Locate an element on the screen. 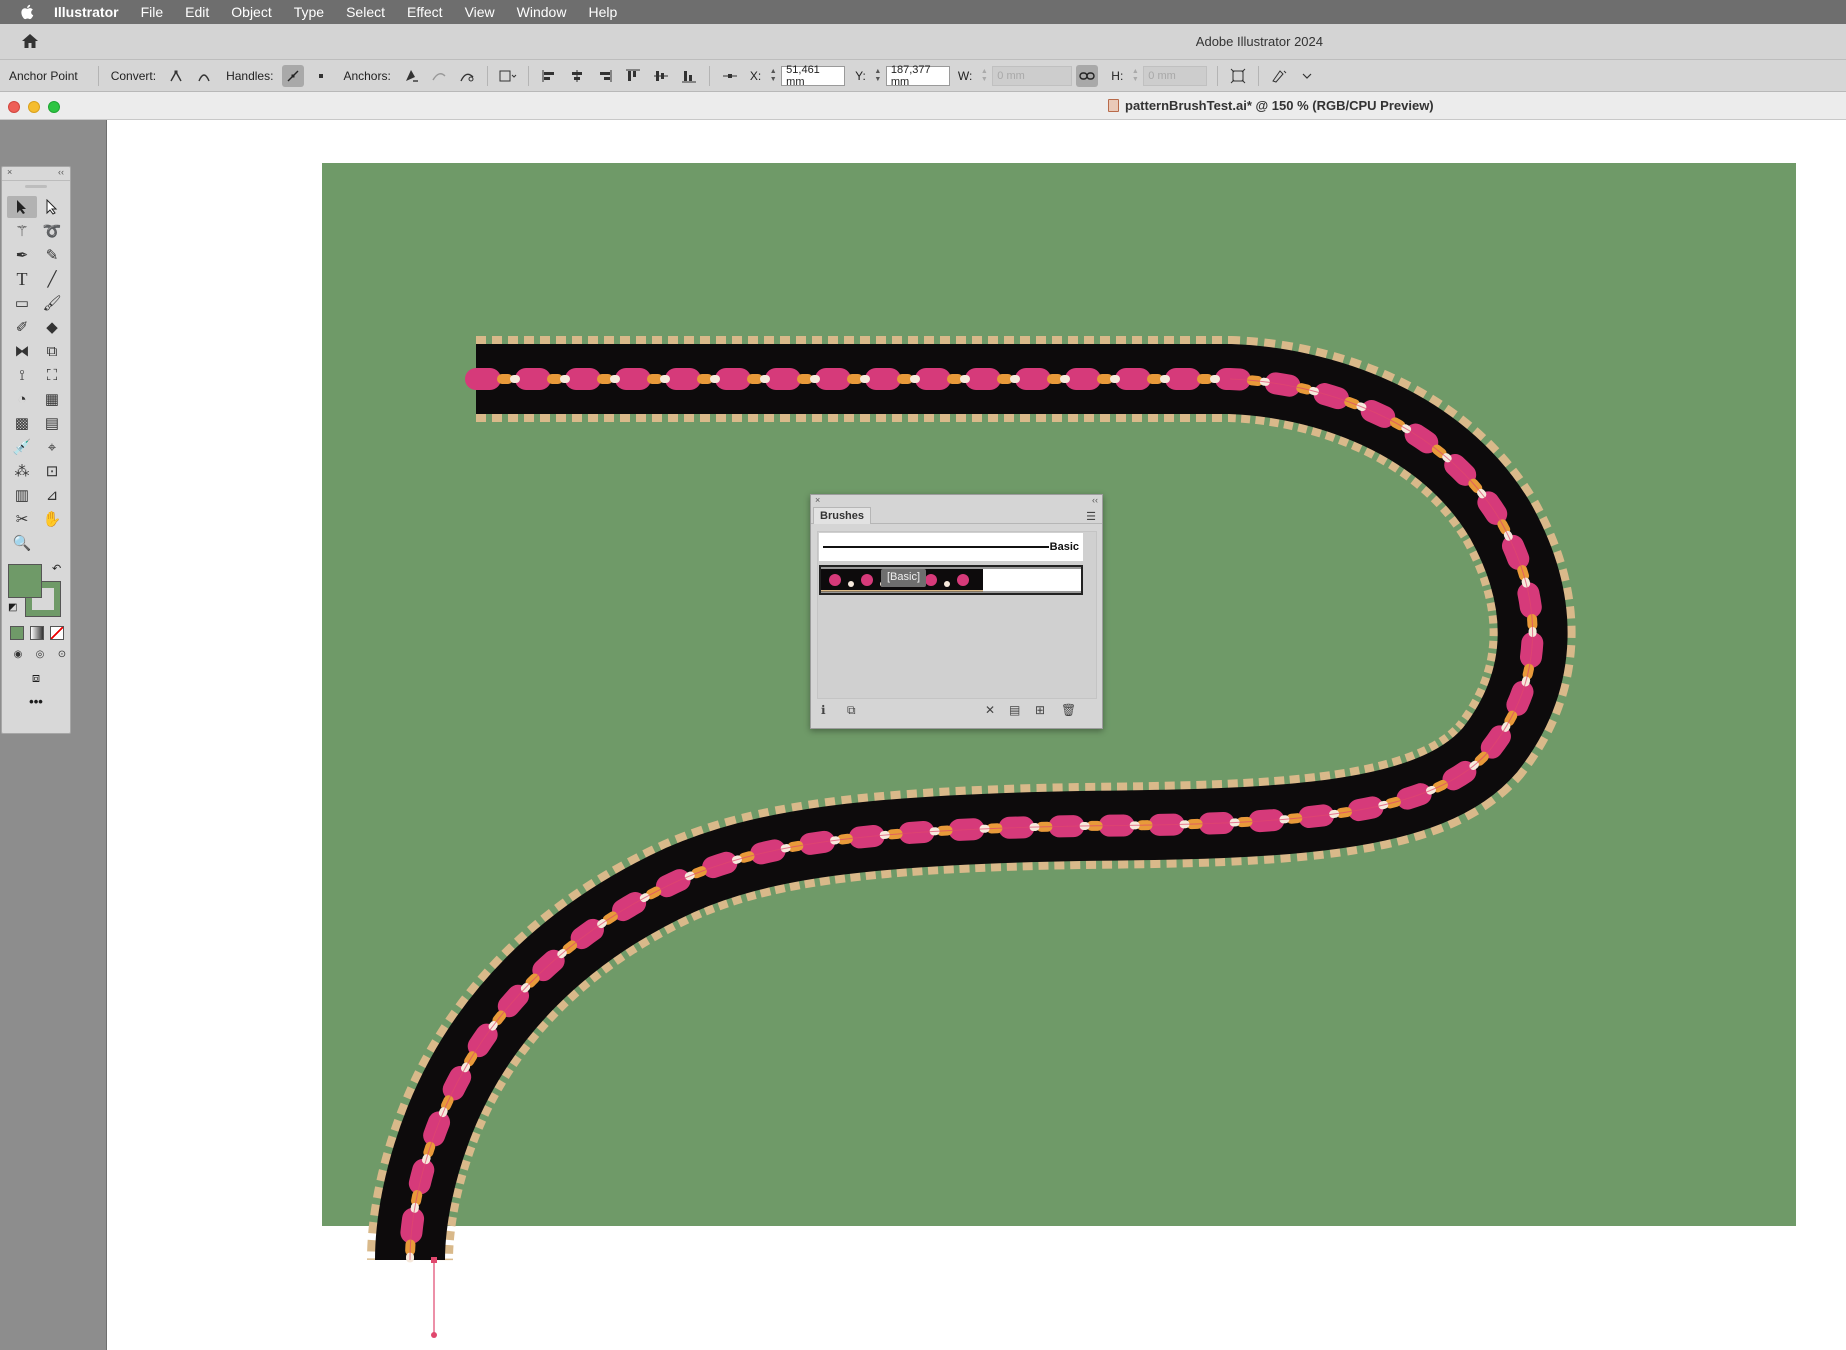 This screenshot has width=1846, height=1350. gradient-mode-icon is located at coordinates (37, 633).